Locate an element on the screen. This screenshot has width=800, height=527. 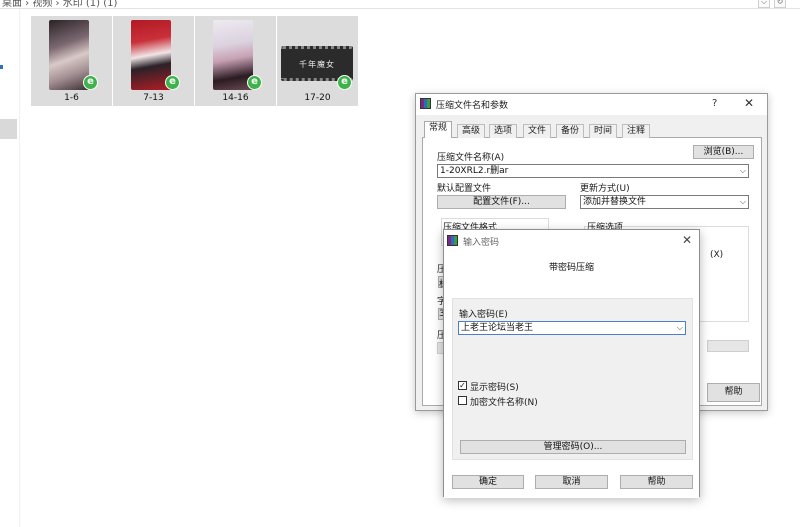
tab-strip: 常规 高级 选项 文件 备份 时间 注释 is located at coordinates (592, 130).